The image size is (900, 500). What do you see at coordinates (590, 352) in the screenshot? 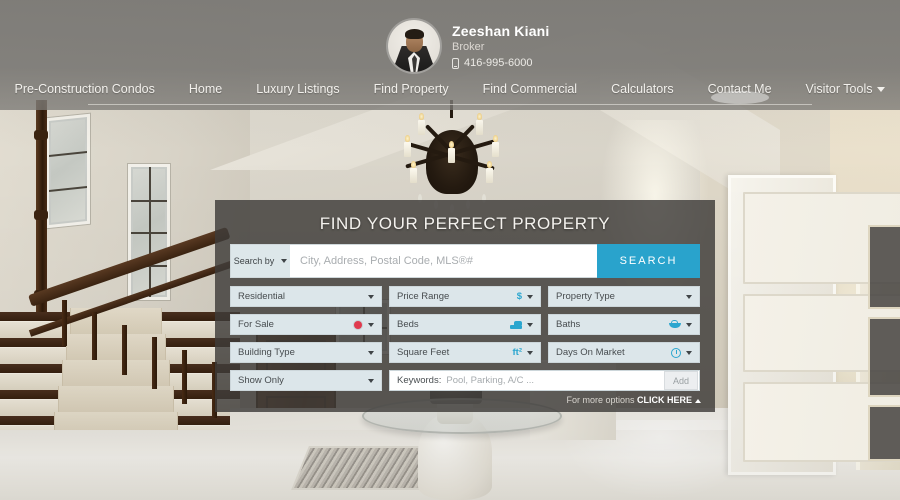
I see `filter-days-on-market-label: Days On Market` at bounding box center [590, 352].